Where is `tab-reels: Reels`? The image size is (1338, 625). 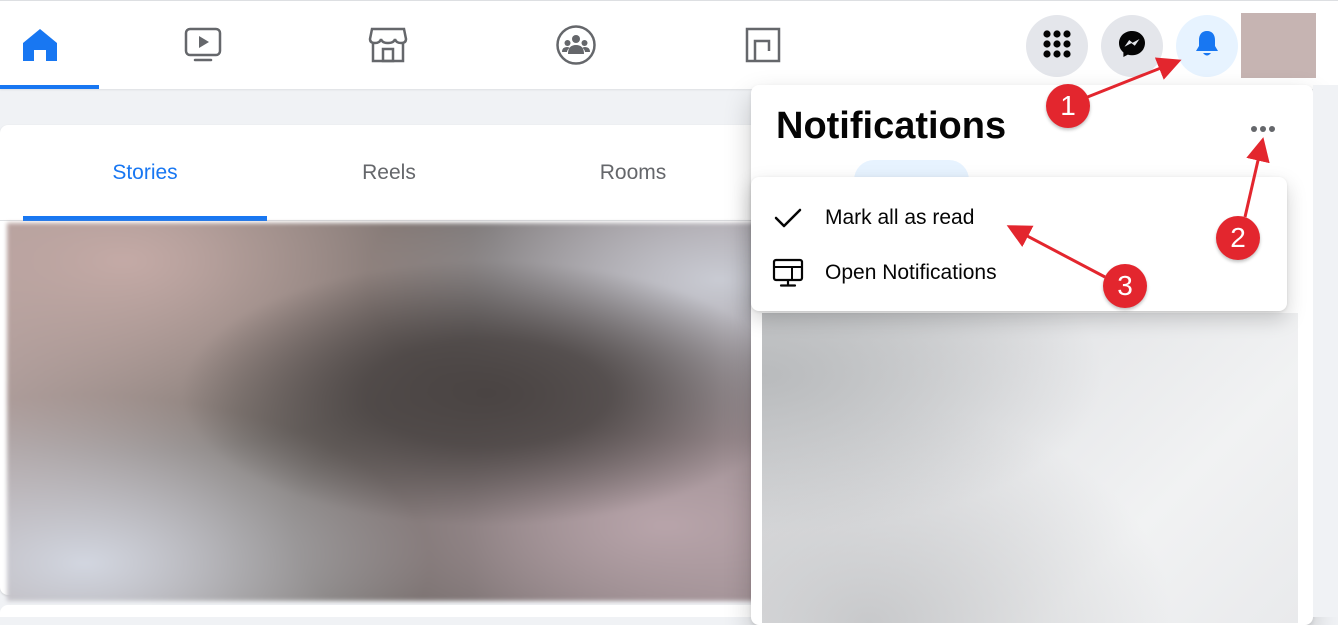
tab-reels: Reels is located at coordinates (389, 172).